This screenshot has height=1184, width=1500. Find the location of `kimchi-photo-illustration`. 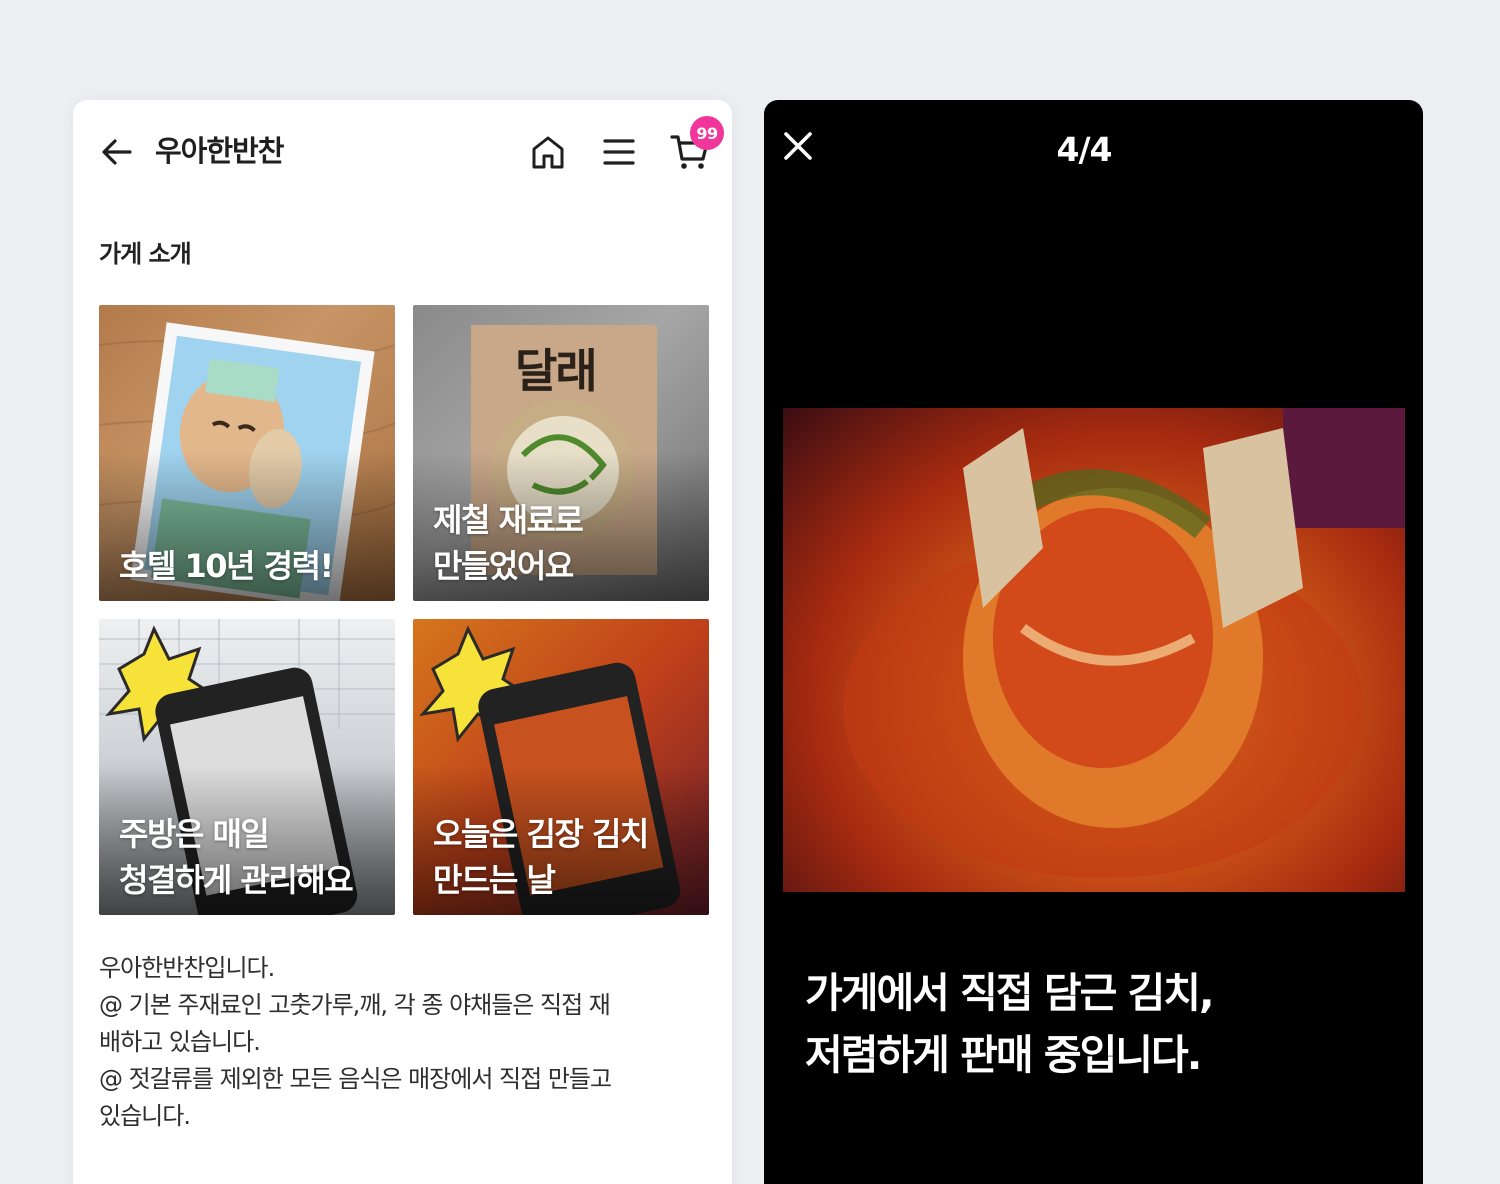

kimchi-photo-illustration is located at coordinates (1124, 643).